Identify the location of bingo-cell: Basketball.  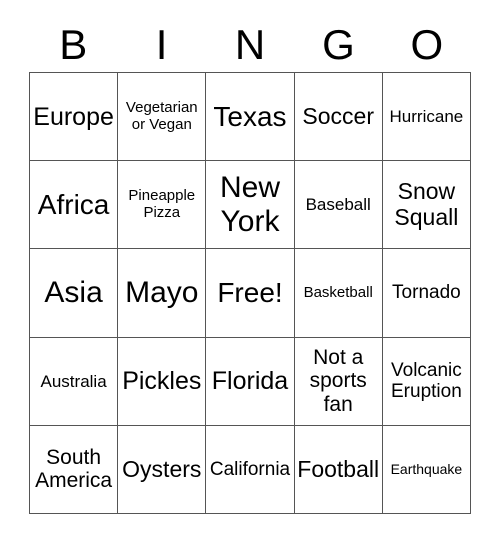
(338, 293).